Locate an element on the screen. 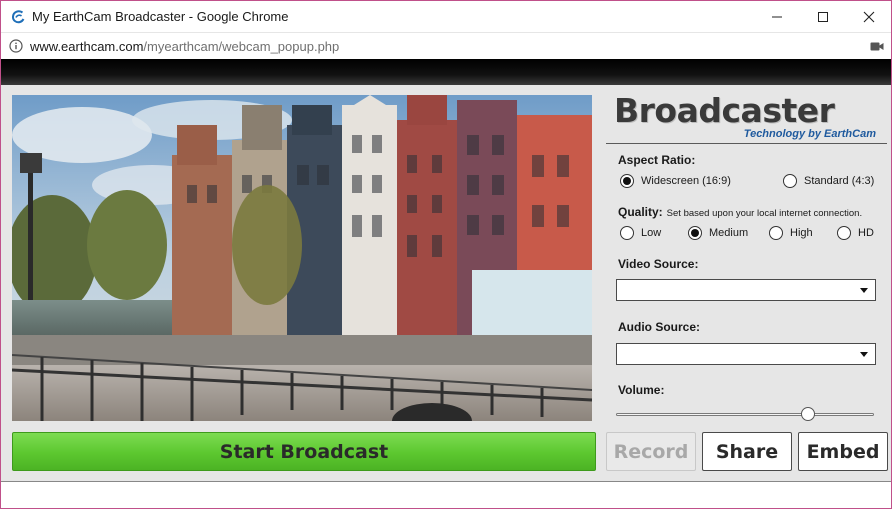 Image resolution: width=892 pixels, height=509 pixels. radio-standard: Standard (4:3) is located at coordinates (828, 181).